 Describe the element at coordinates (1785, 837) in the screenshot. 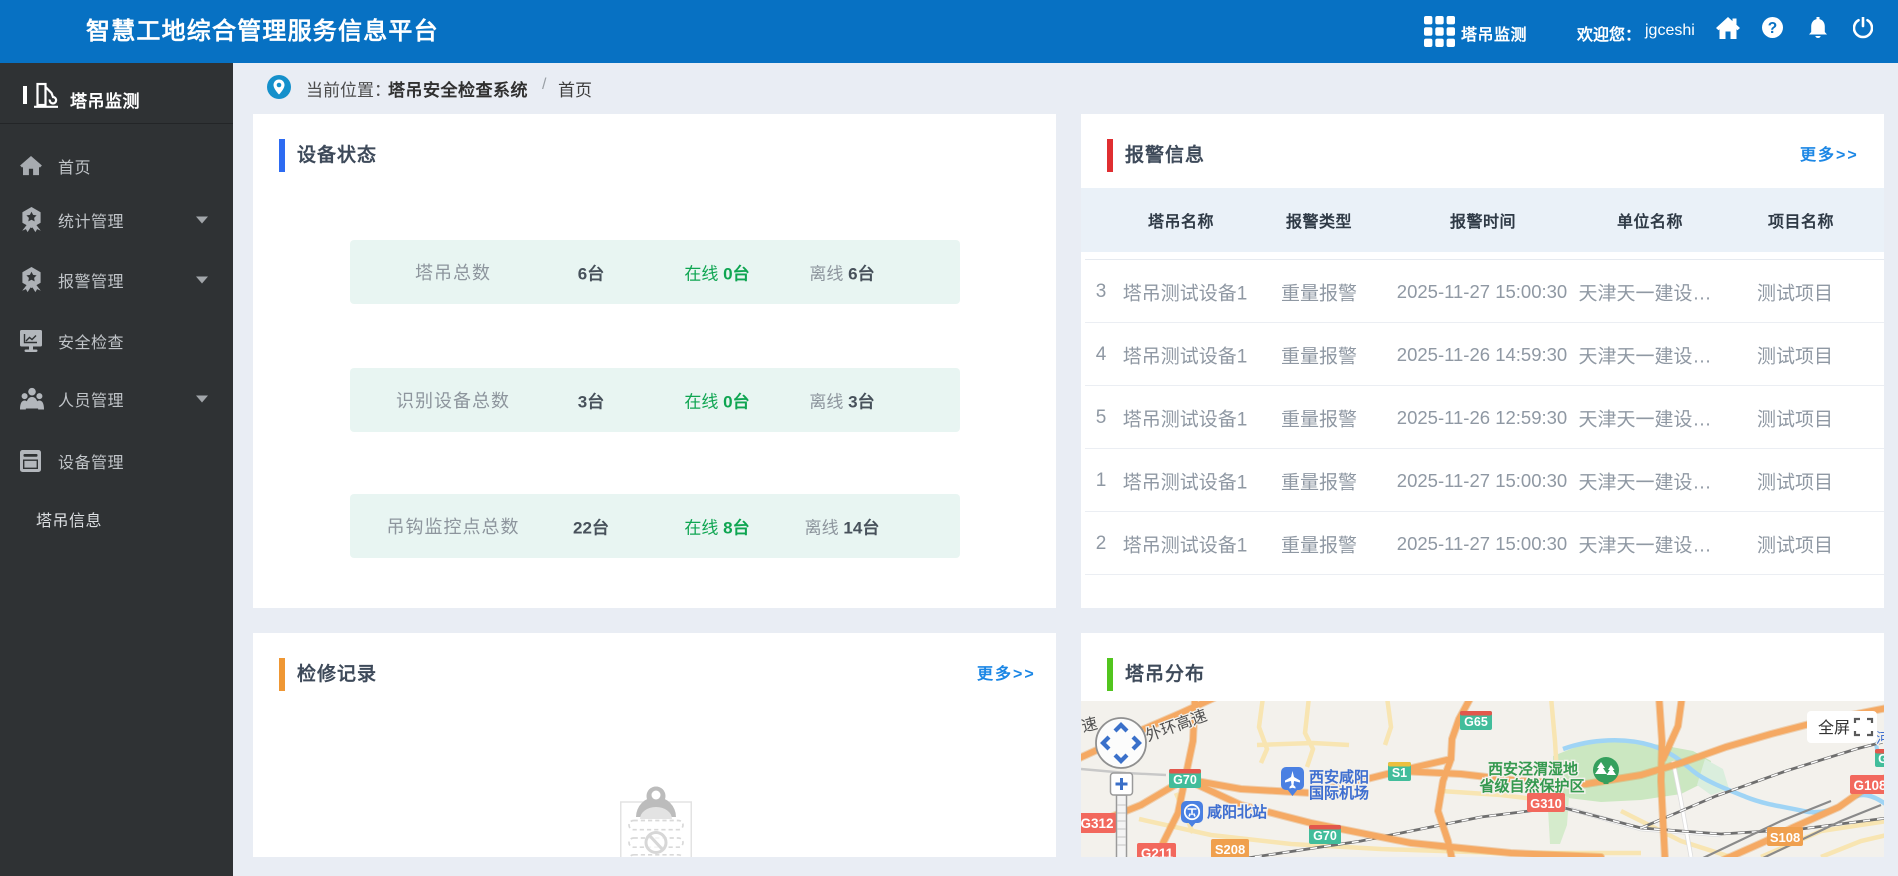

I see `svg-text: S108` at that location.